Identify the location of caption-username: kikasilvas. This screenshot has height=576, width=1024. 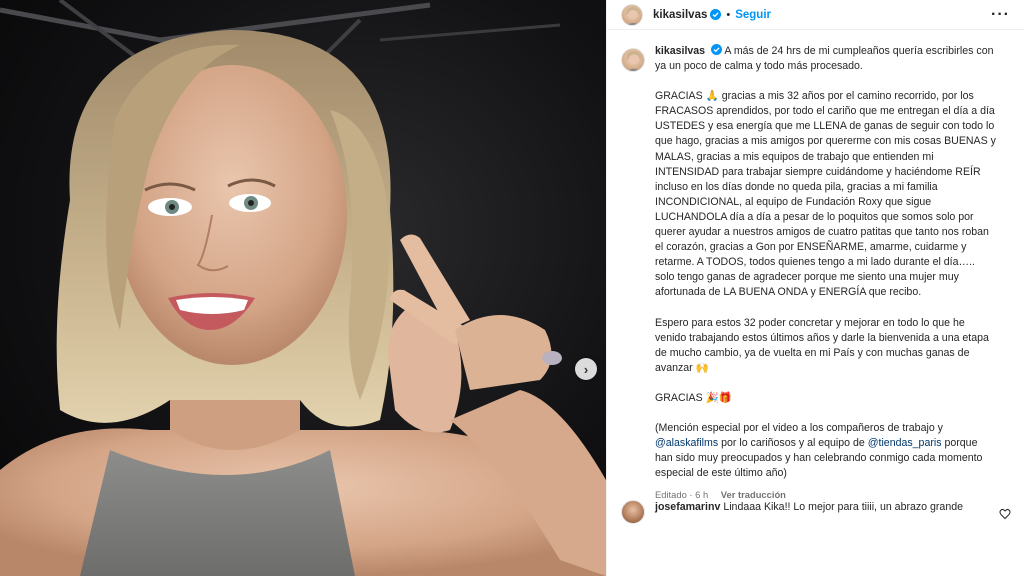
(680, 51).